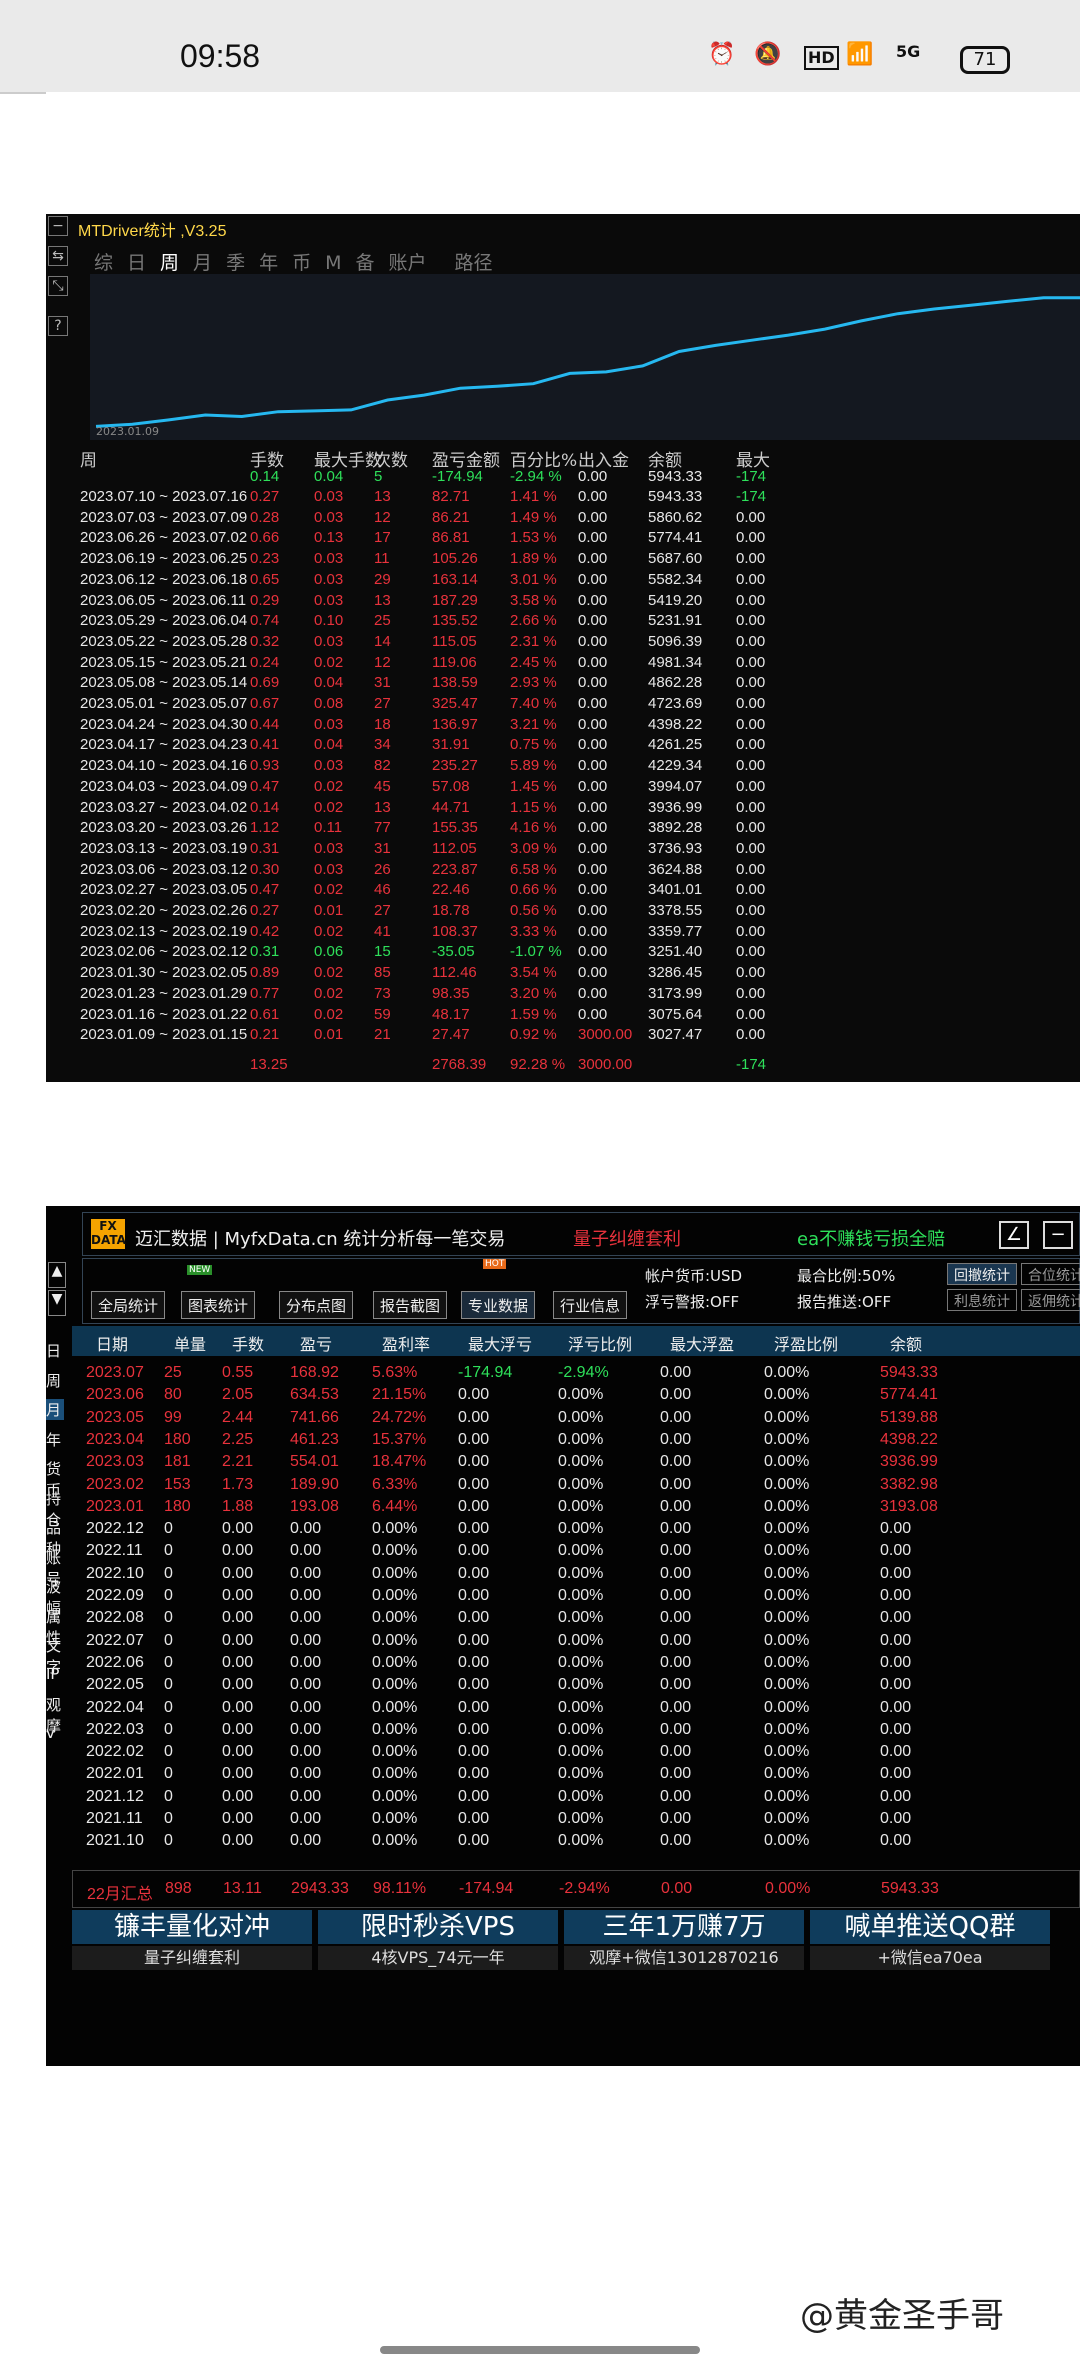 This screenshot has height=2376, width=1080. Describe the element at coordinates (871, 1239) in the screenshot. I see `green-slogan: ea不赚钱亏损全赔` at that location.